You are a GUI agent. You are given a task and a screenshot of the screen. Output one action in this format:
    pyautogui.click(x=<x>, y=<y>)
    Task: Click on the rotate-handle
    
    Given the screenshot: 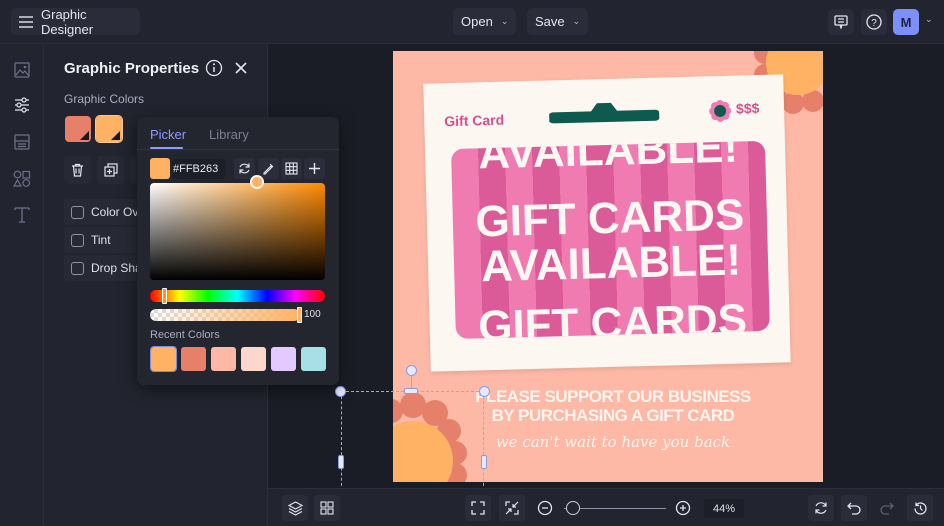 What is the action you would take?
    pyautogui.click(x=411, y=370)
    